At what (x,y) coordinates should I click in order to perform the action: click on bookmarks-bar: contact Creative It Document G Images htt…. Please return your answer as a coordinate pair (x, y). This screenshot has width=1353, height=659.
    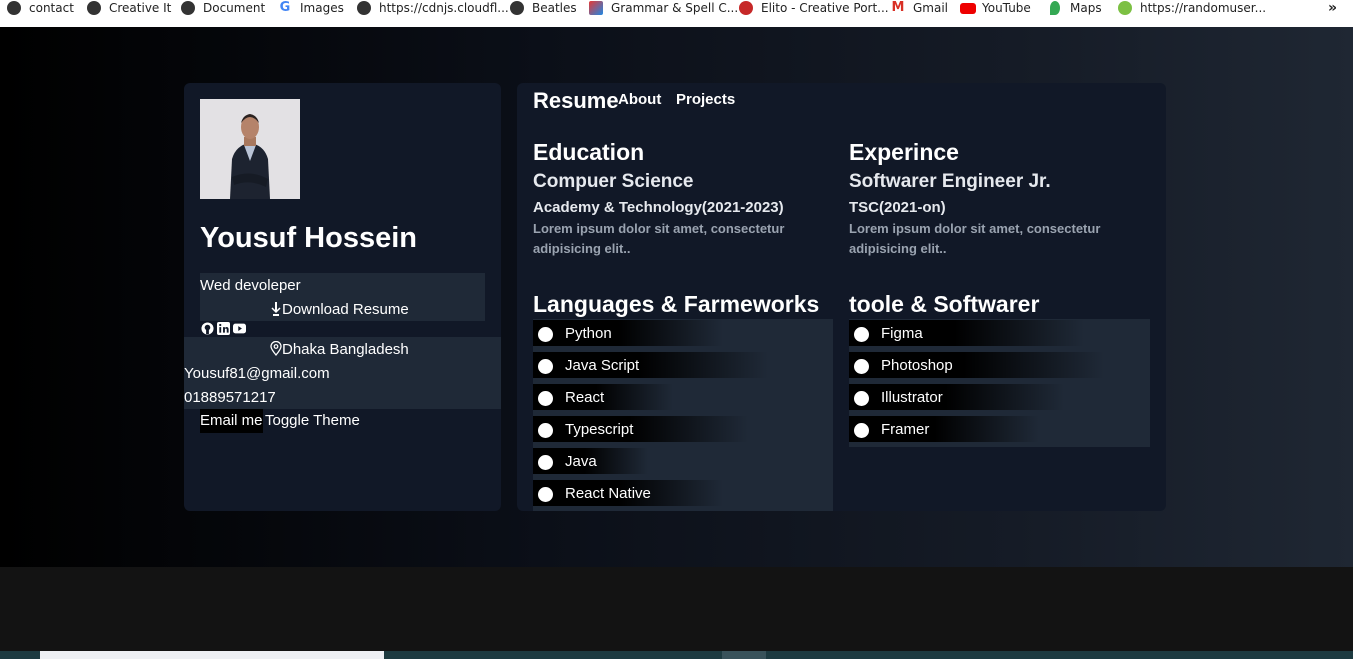
    Looking at the image, I should click on (676, 13).